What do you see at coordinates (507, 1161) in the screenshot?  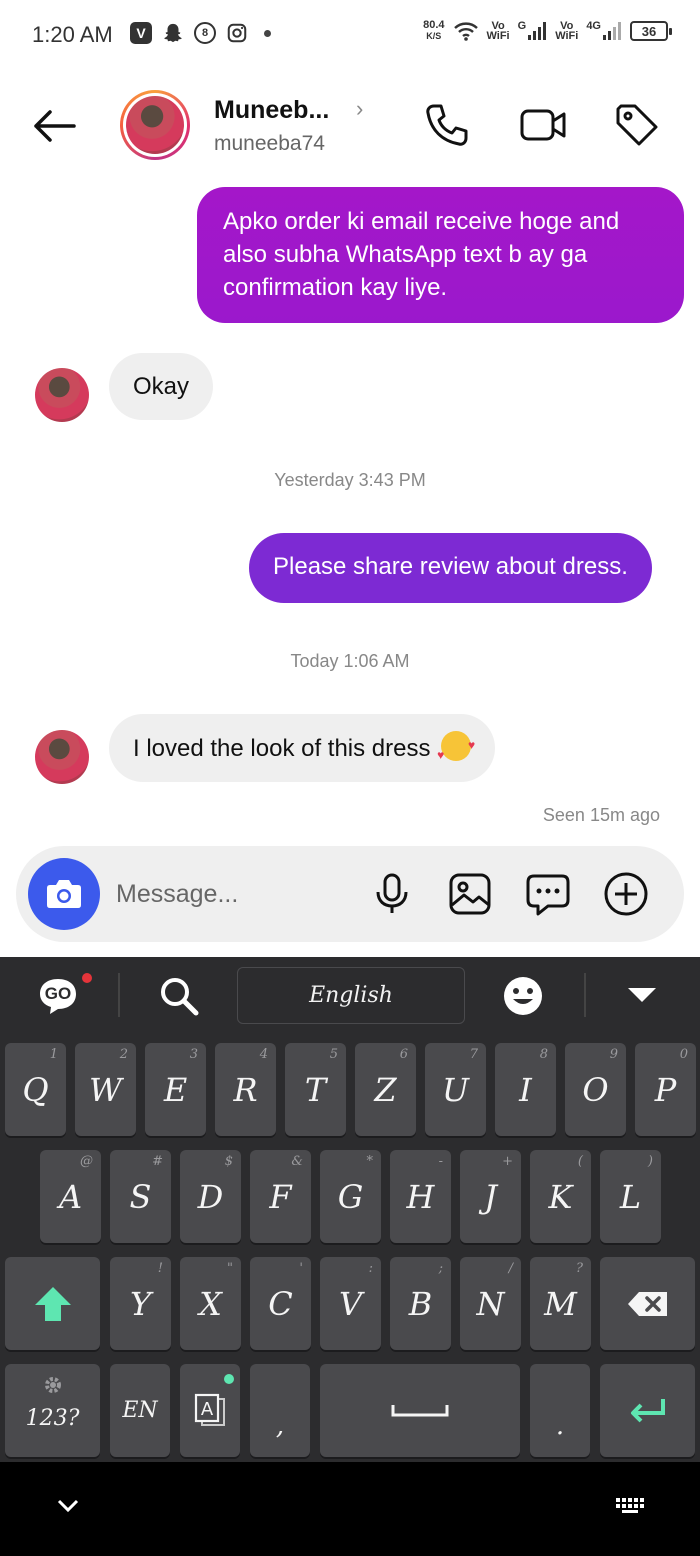 I see `key-hint: +` at bounding box center [507, 1161].